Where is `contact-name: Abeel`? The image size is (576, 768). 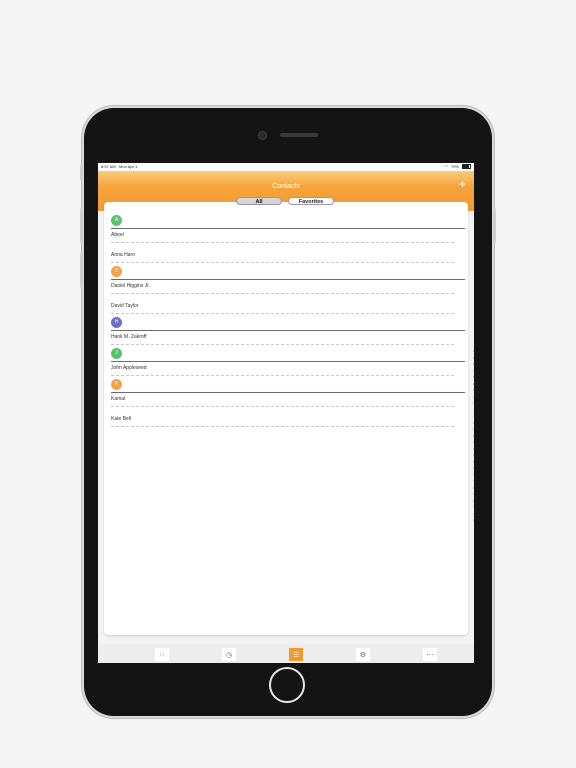
contact-name: Abeel is located at coordinates (117, 235).